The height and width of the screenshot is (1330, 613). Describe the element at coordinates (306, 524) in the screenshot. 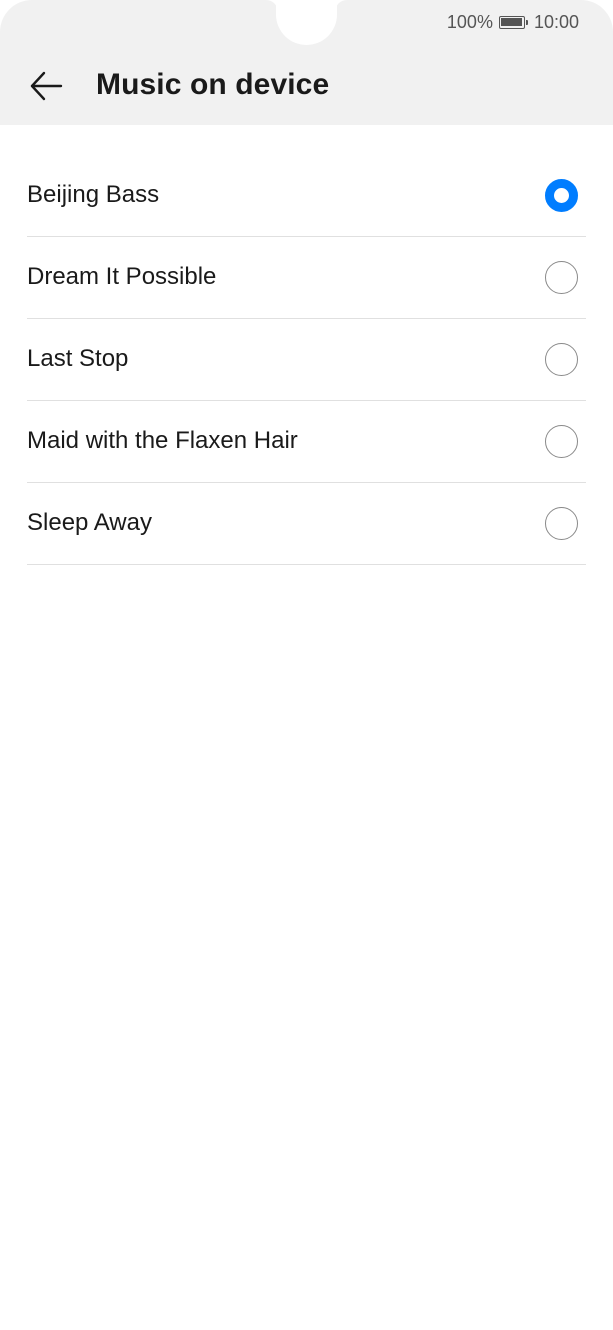

I see `list-item-song: Sleep Away` at that location.